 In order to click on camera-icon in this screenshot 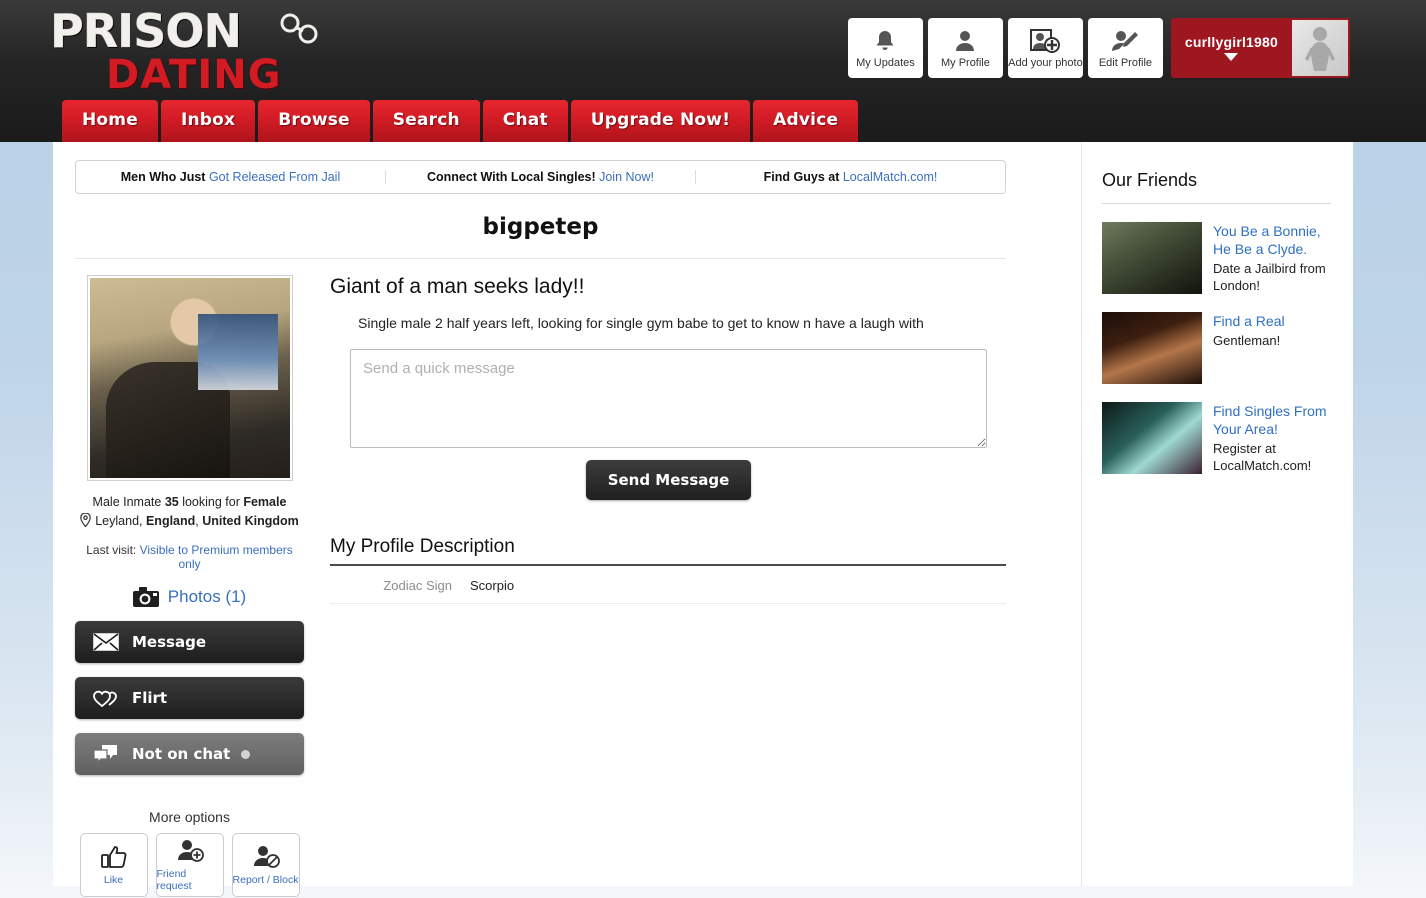, I will do `click(145, 597)`.